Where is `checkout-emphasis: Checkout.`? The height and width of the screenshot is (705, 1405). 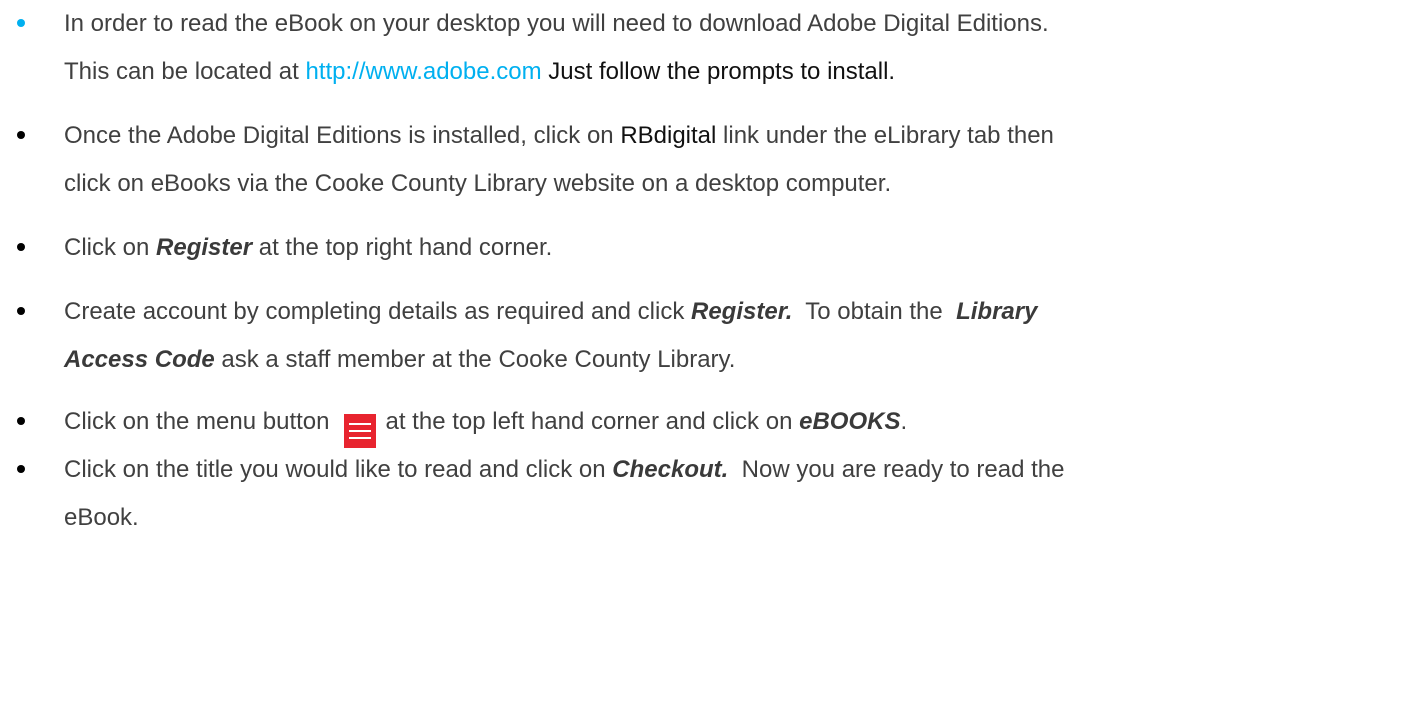 checkout-emphasis: Checkout. is located at coordinates (670, 469).